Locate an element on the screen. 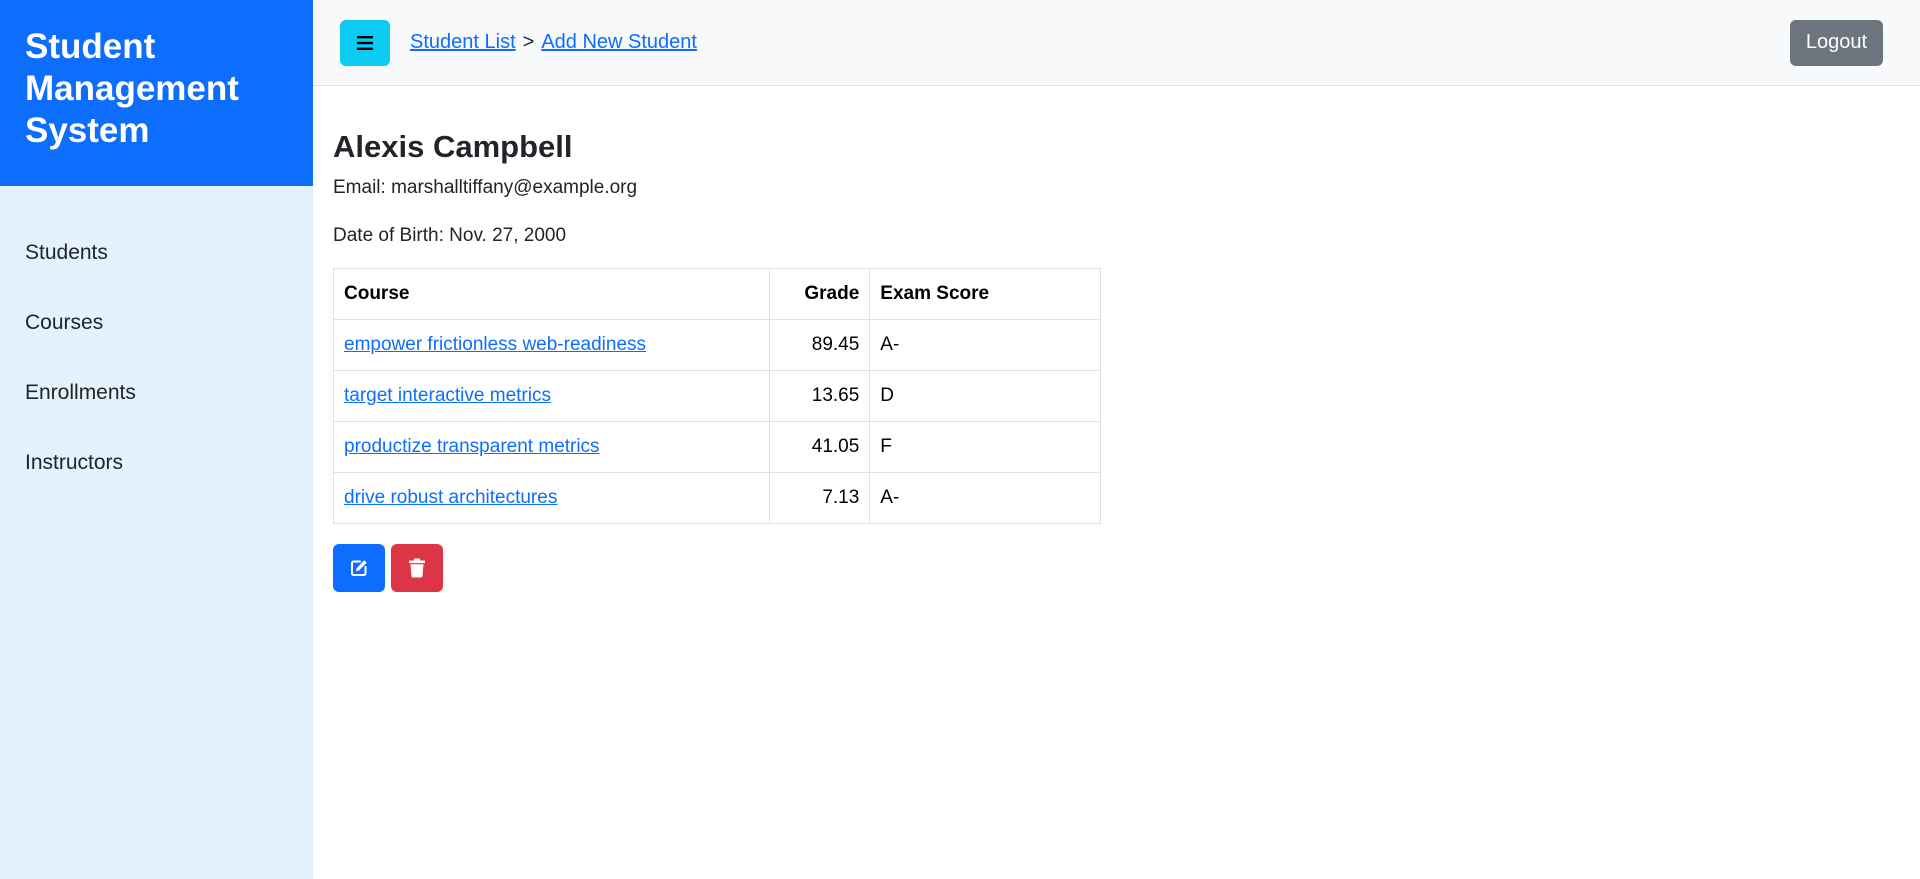 This screenshot has width=1920, height=879. course-cell: drive robust architectures is located at coordinates (551, 498).